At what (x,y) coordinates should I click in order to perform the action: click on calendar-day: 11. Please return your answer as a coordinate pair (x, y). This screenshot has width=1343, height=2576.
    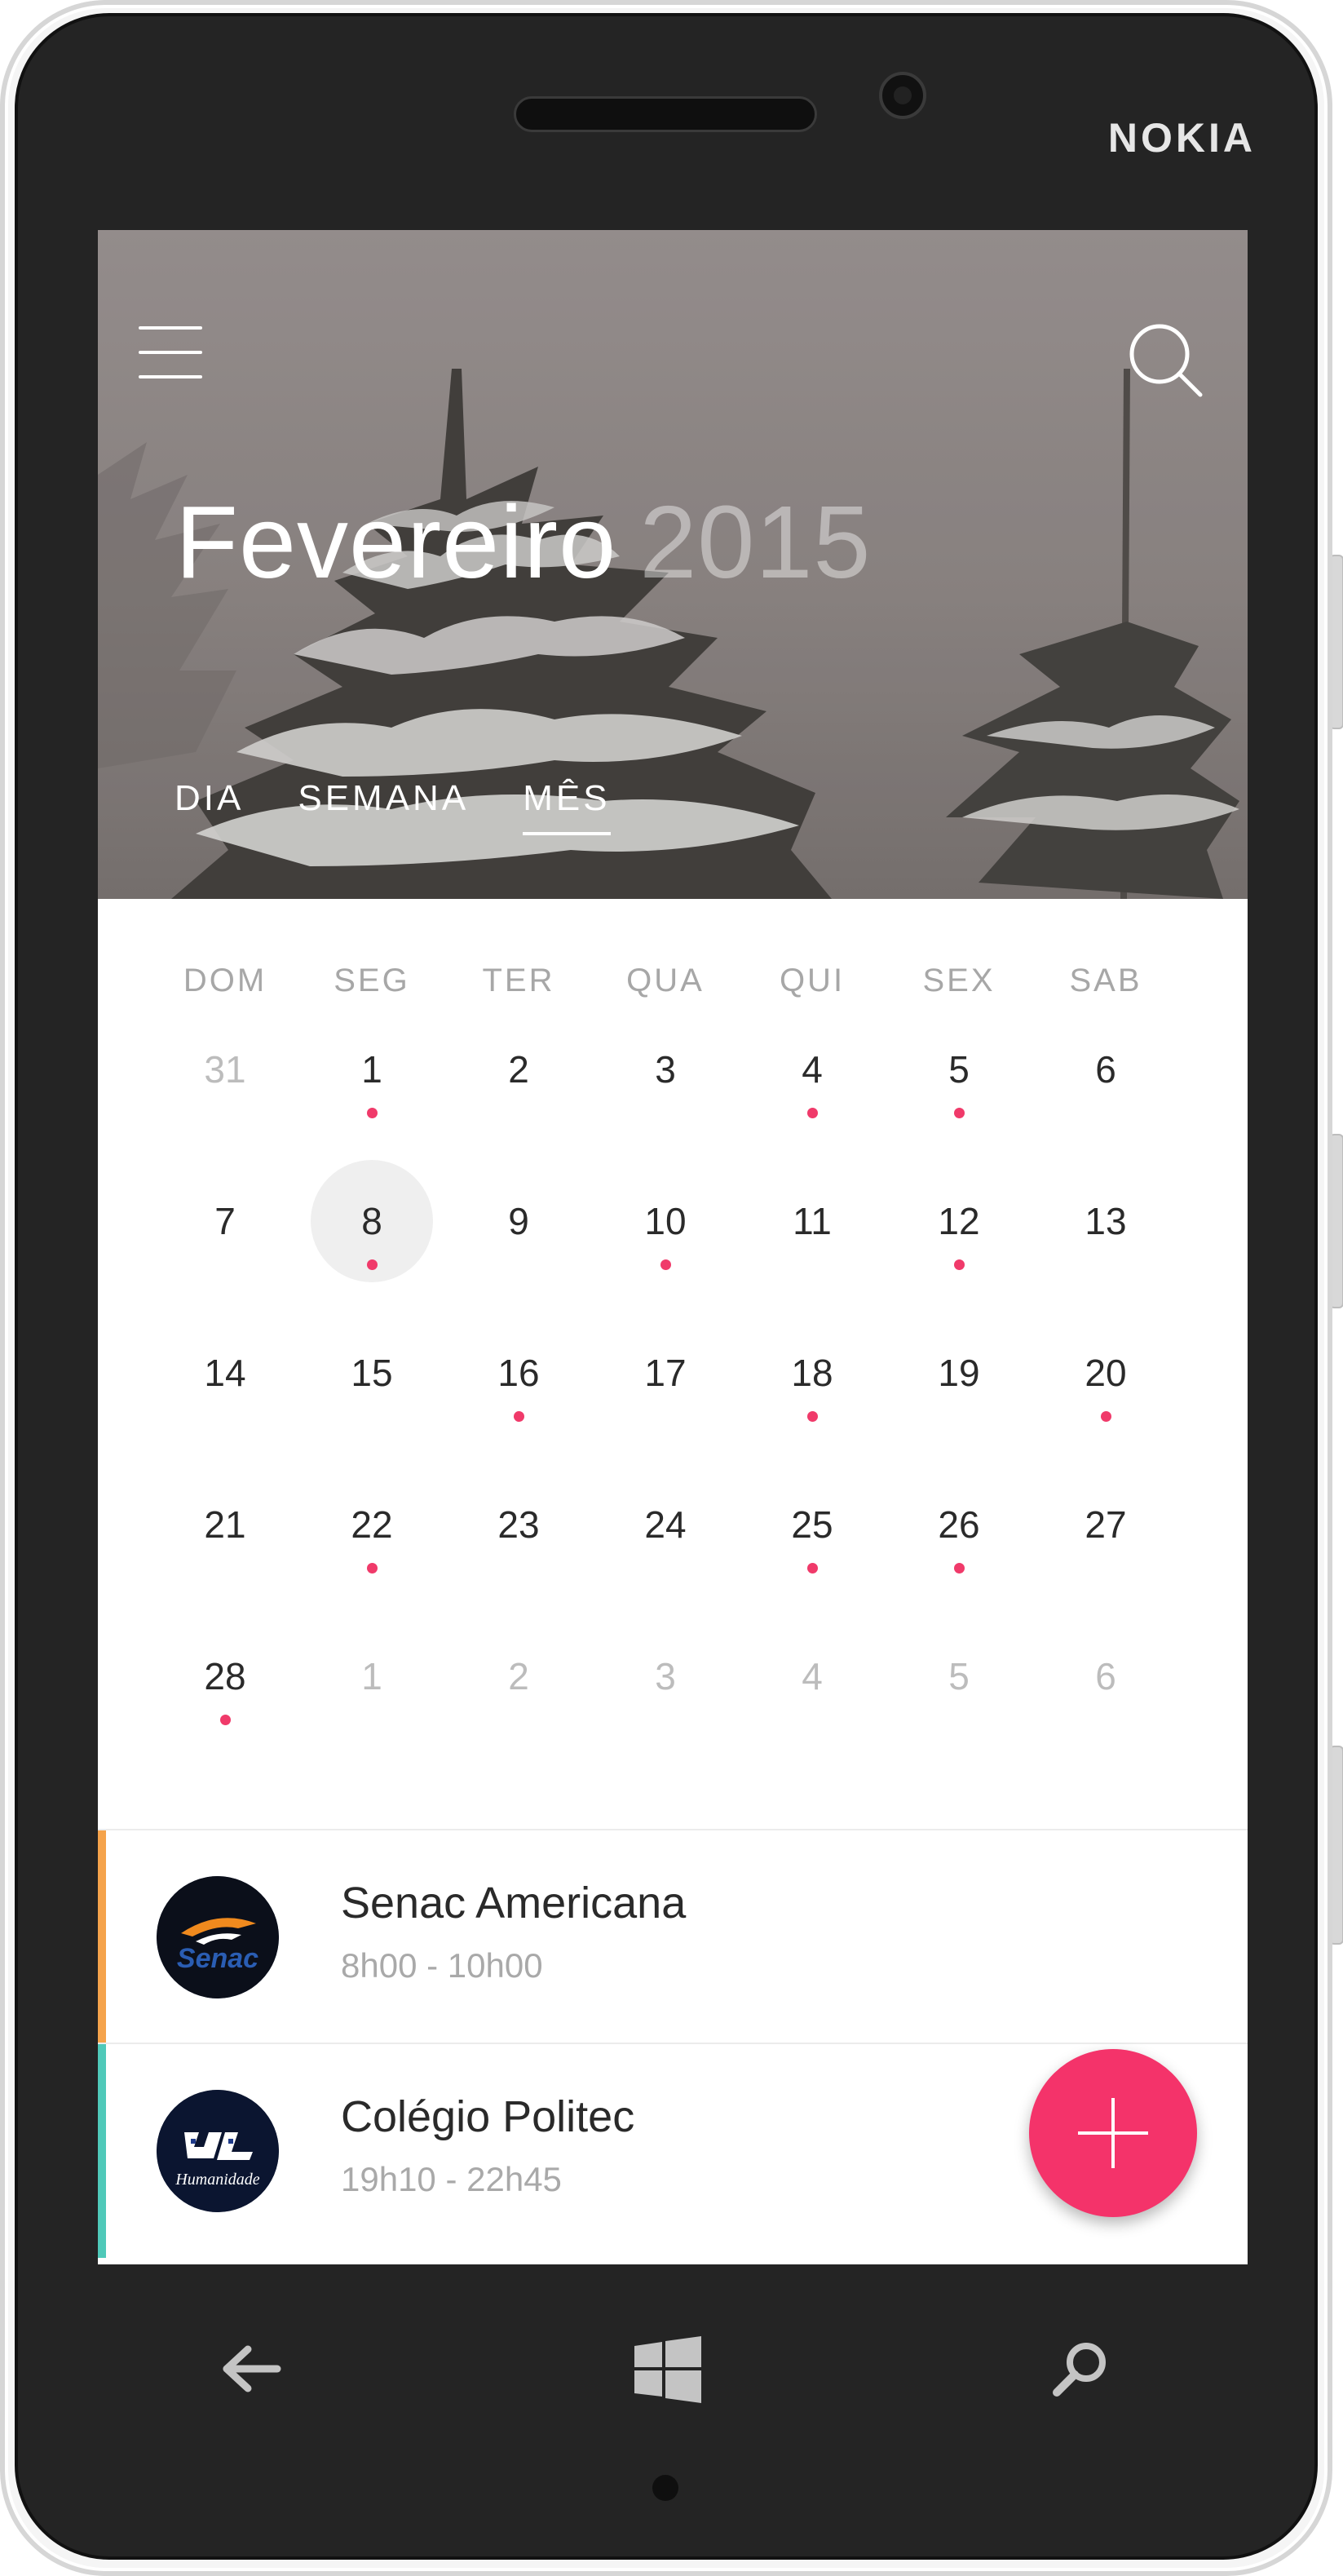
    Looking at the image, I should click on (812, 1221).